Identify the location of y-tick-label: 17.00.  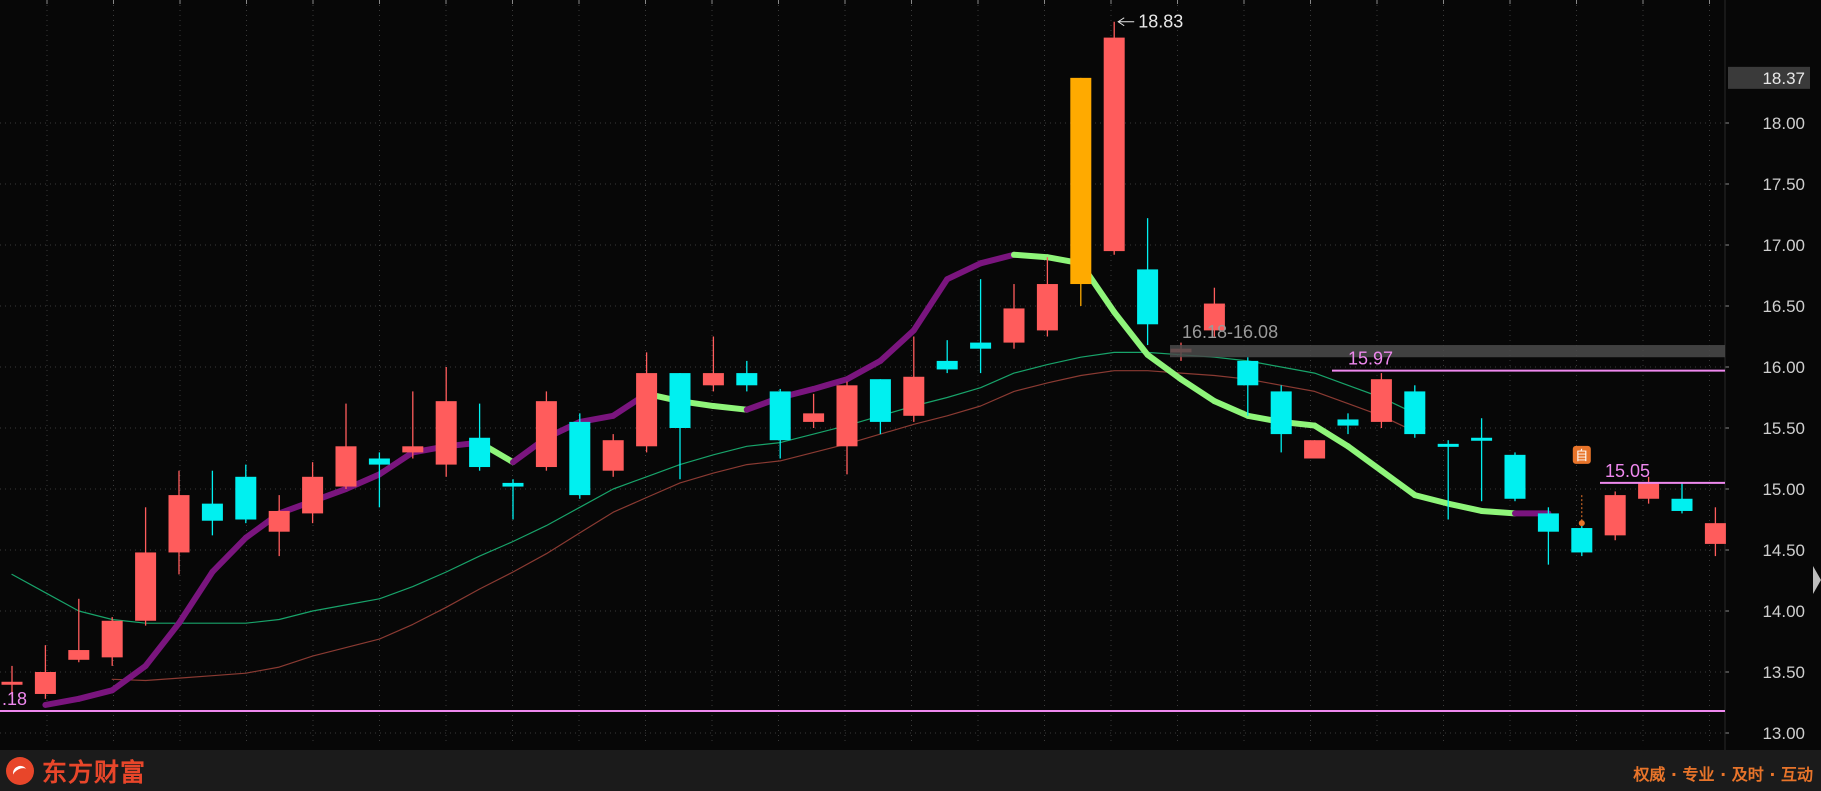
(1783, 245).